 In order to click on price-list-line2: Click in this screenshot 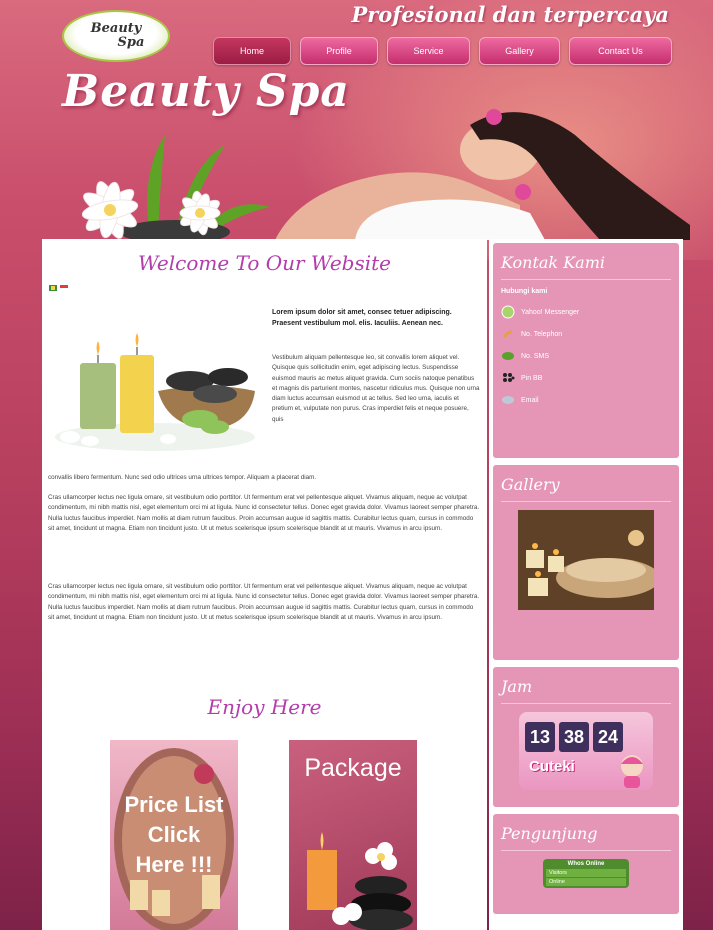, I will do `click(174, 834)`.